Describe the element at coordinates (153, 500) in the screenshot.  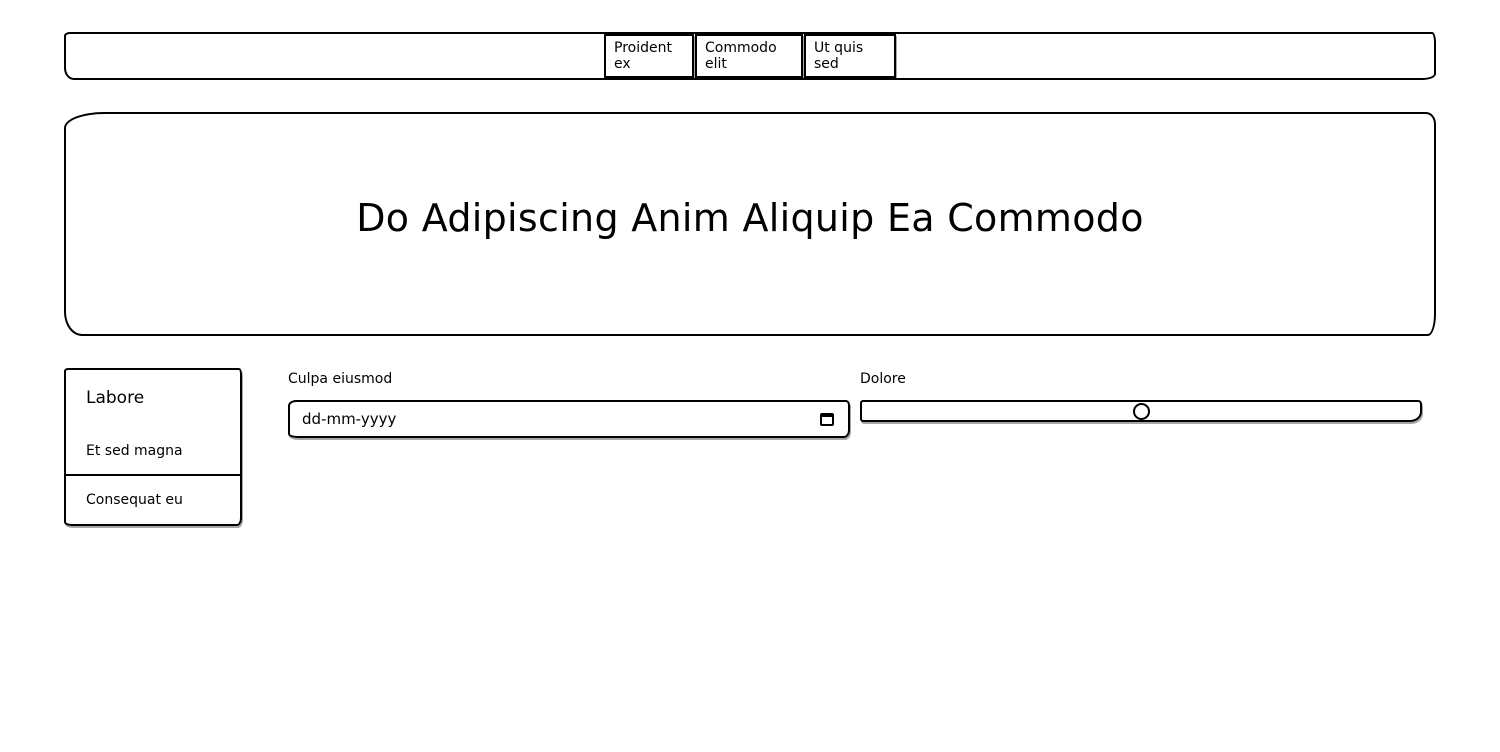
I see `sidebar-item-consequat-eu: Consequat eu` at that location.